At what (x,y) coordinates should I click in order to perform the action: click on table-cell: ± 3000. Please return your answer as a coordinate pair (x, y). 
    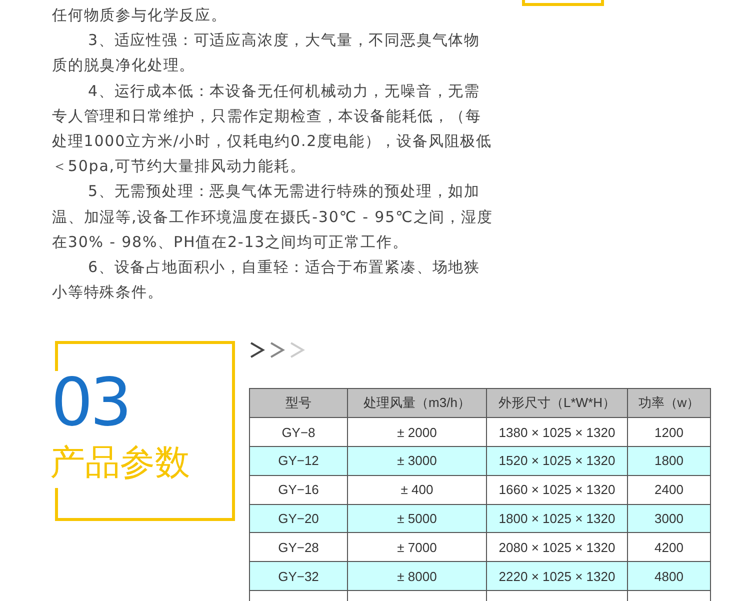
    Looking at the image, I should click on (417, 461).